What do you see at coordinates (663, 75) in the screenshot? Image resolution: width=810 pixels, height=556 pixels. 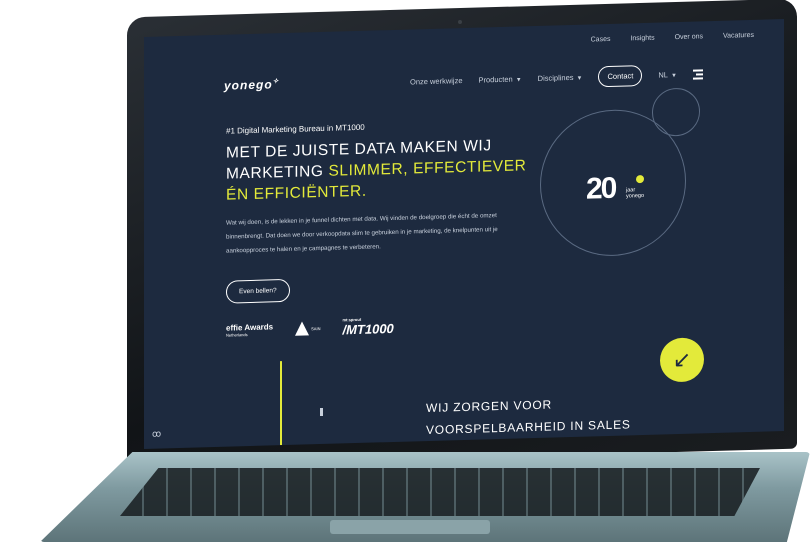 I see `language-label: NL` at bounding box center [663, 75].